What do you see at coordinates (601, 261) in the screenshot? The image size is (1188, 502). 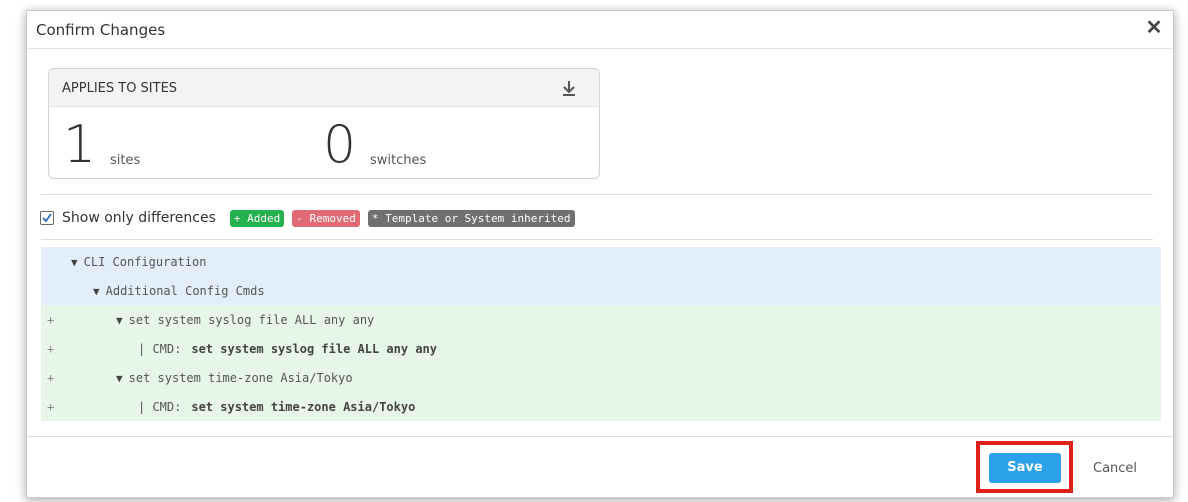 I see `tree-row: ▼ CLI Configuration` at bounding box center [601, 261].